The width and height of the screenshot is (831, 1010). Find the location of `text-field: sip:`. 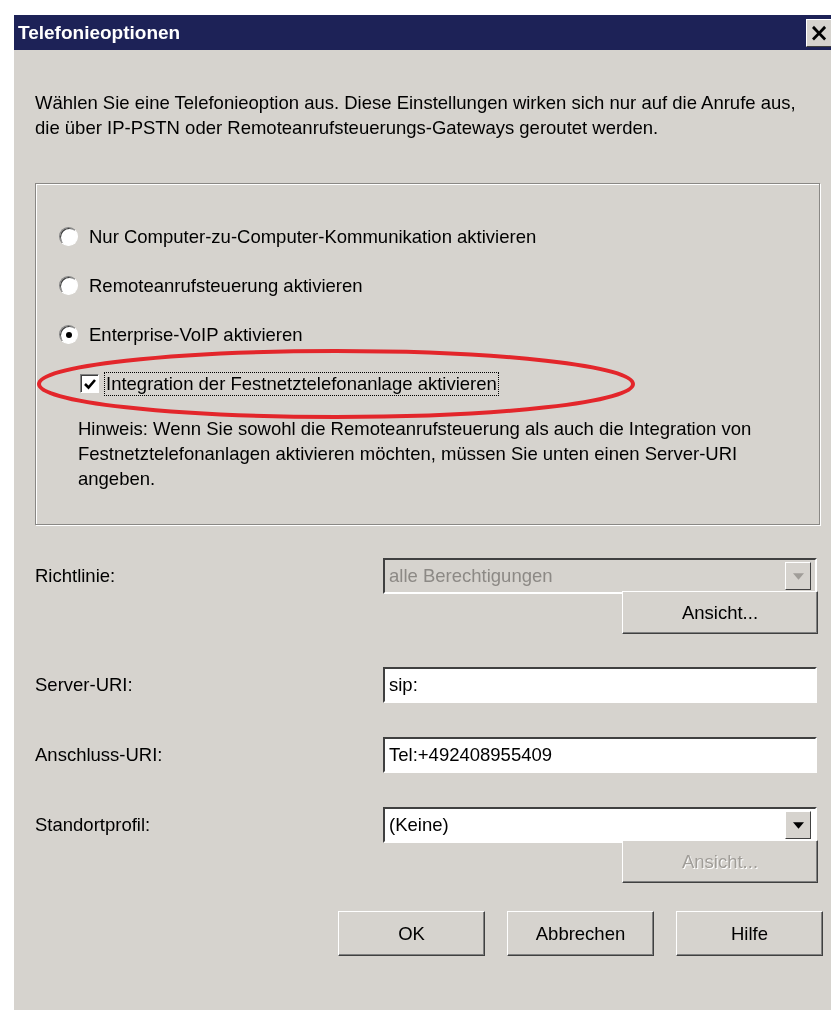

text-field: sip: is located at coordinates (600, 685).